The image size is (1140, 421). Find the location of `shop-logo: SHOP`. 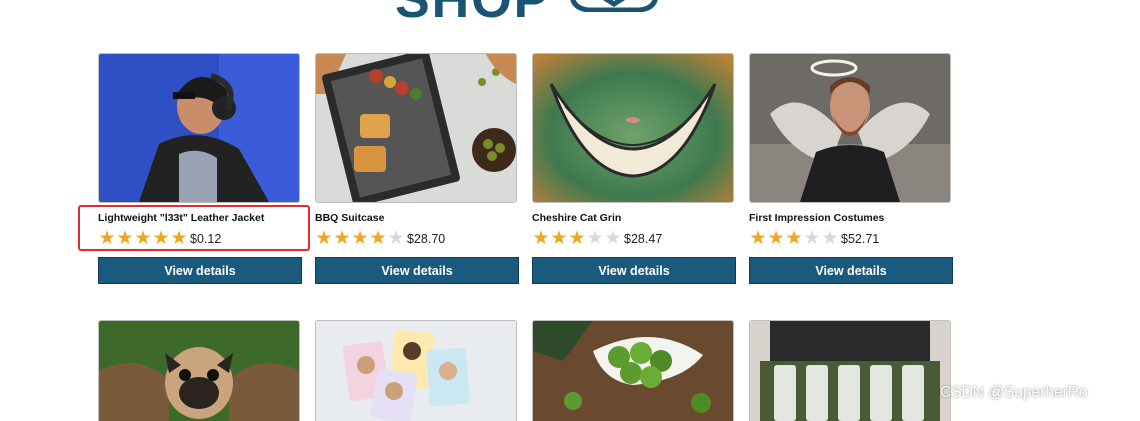

shop-logo: SHOP is located at coordinates (472, 15).